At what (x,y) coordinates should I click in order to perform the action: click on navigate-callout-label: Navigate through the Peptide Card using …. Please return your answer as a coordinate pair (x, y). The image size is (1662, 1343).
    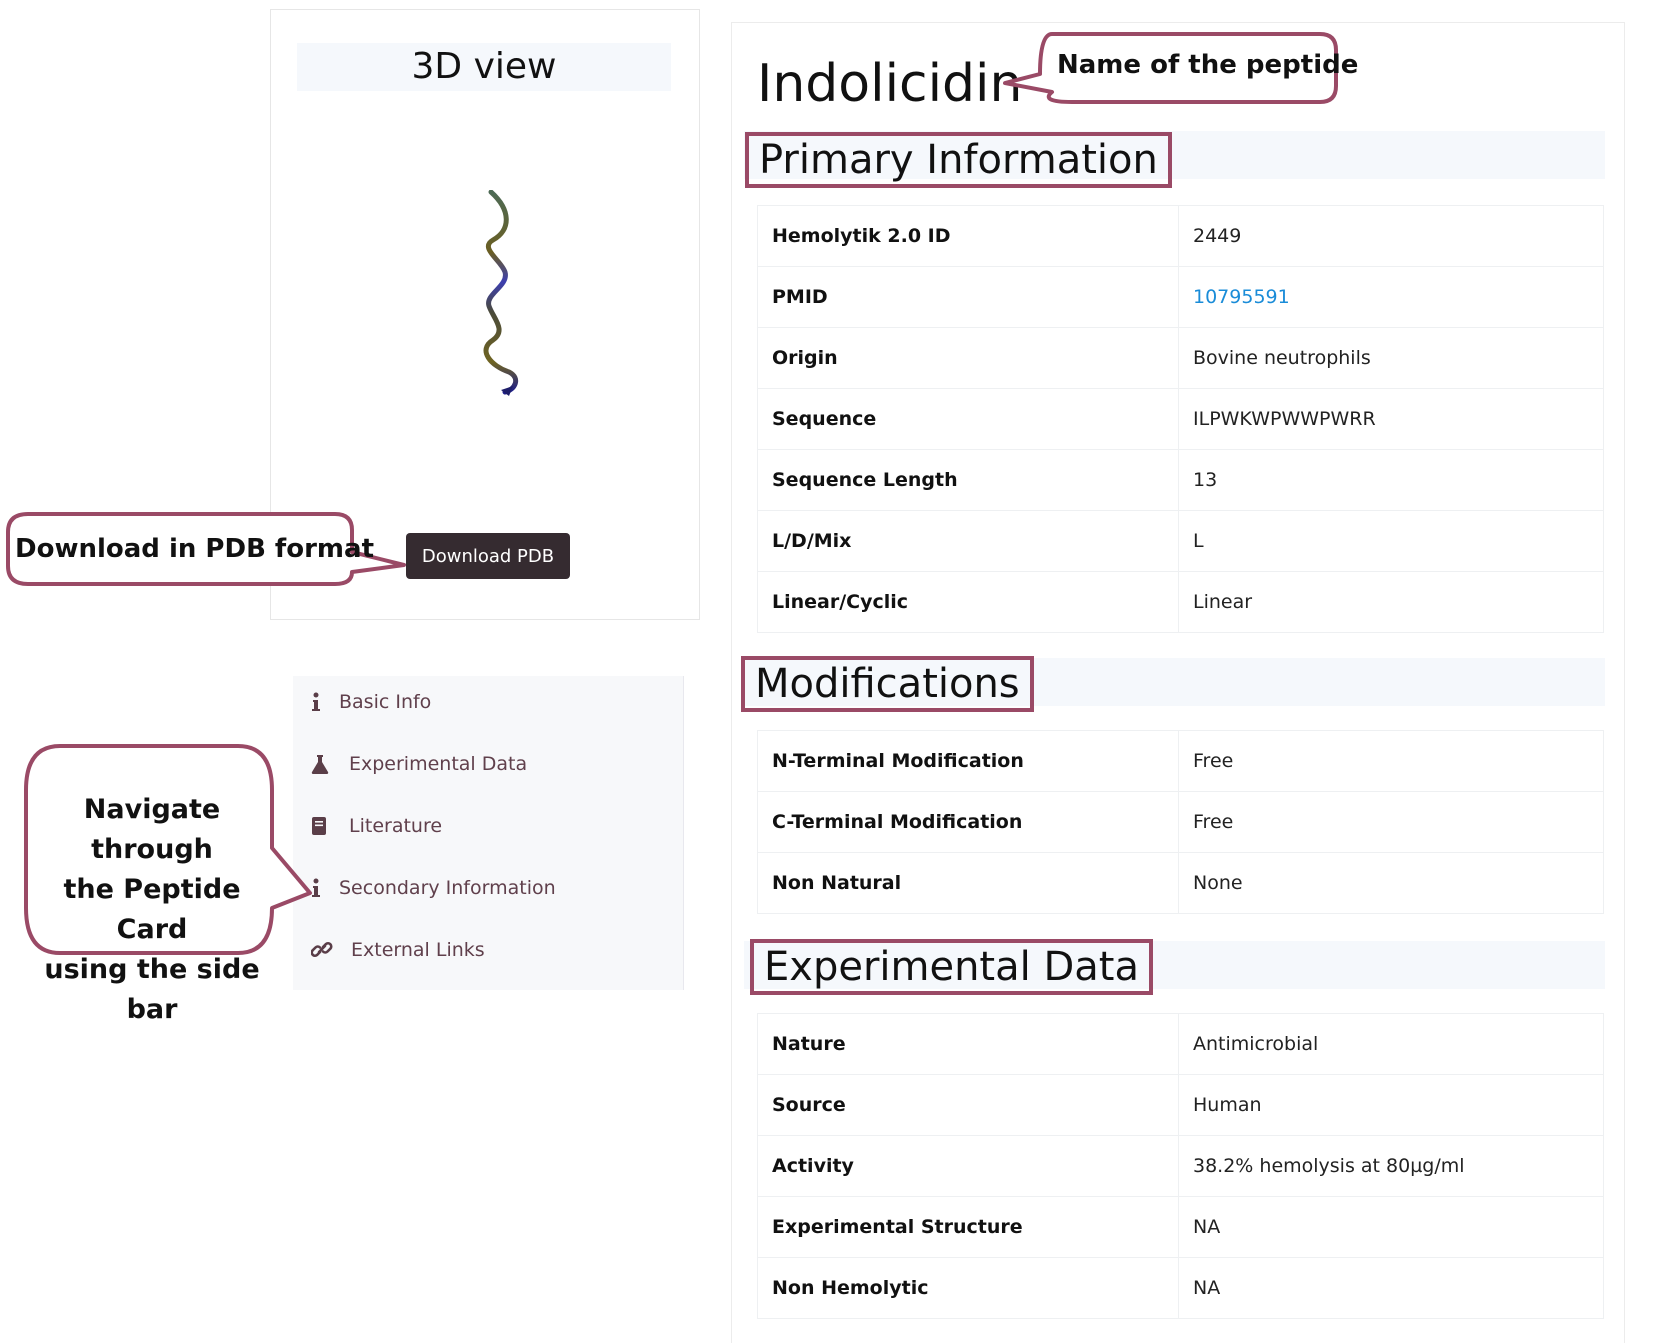
    Looking at the image, I should click on (152, 909).